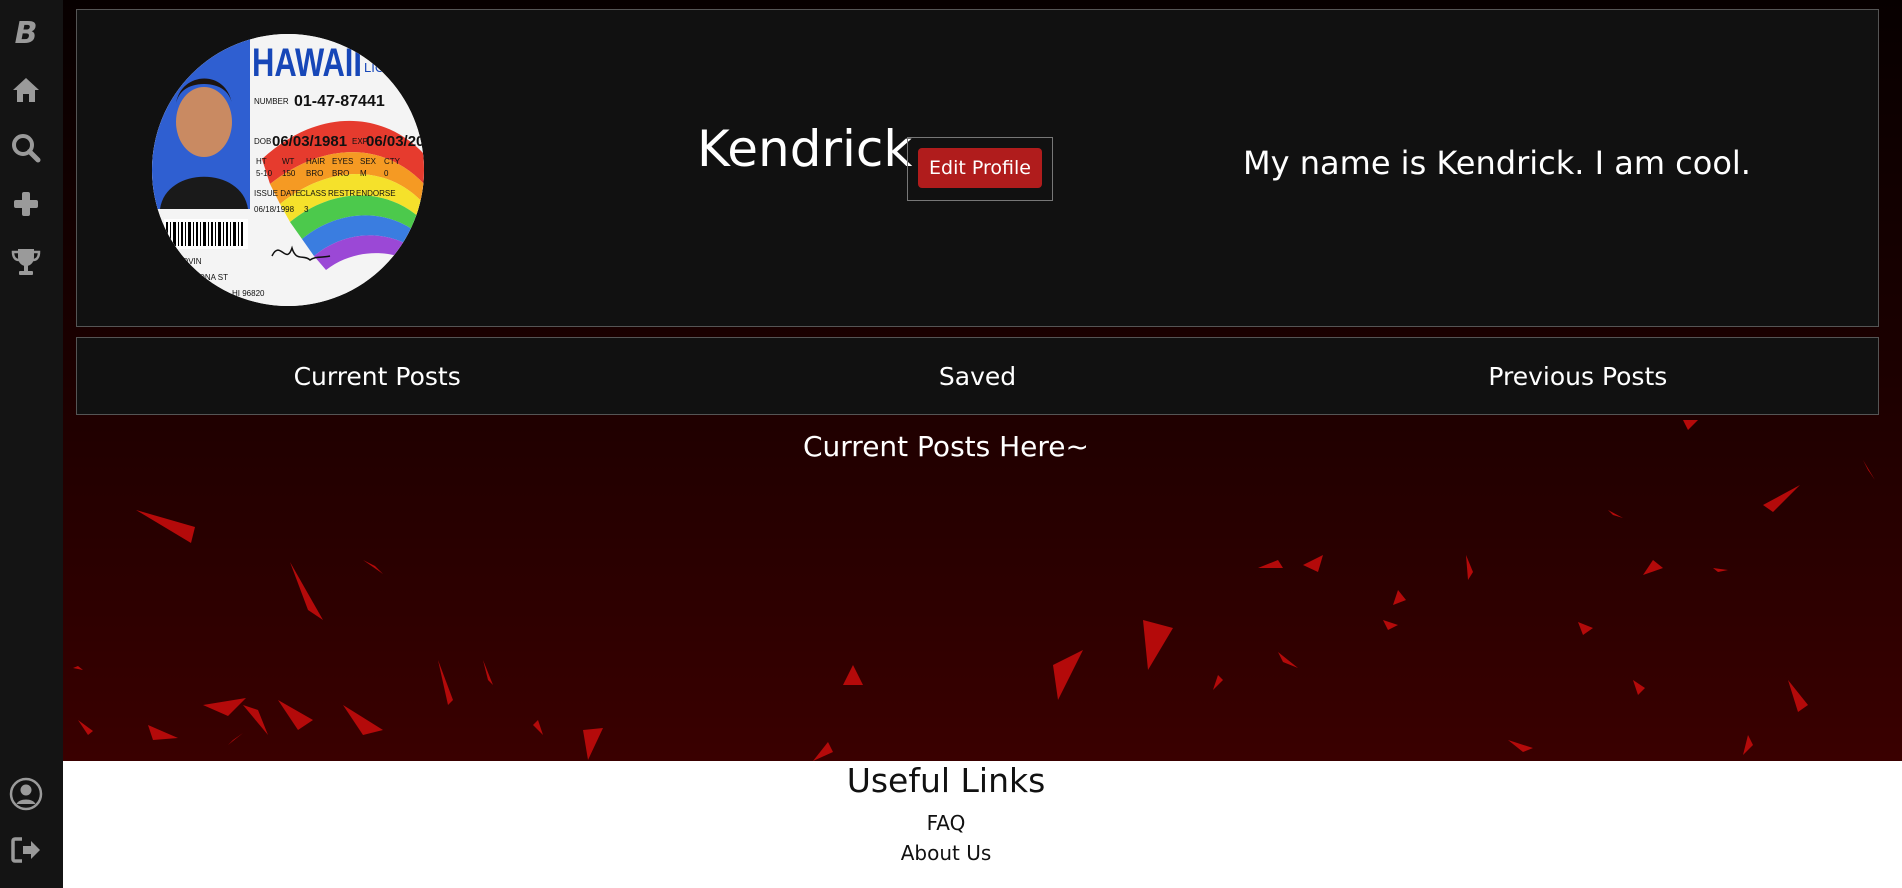  I want to click on edit-profile-frame: Edit Profile, so click(980, 169).